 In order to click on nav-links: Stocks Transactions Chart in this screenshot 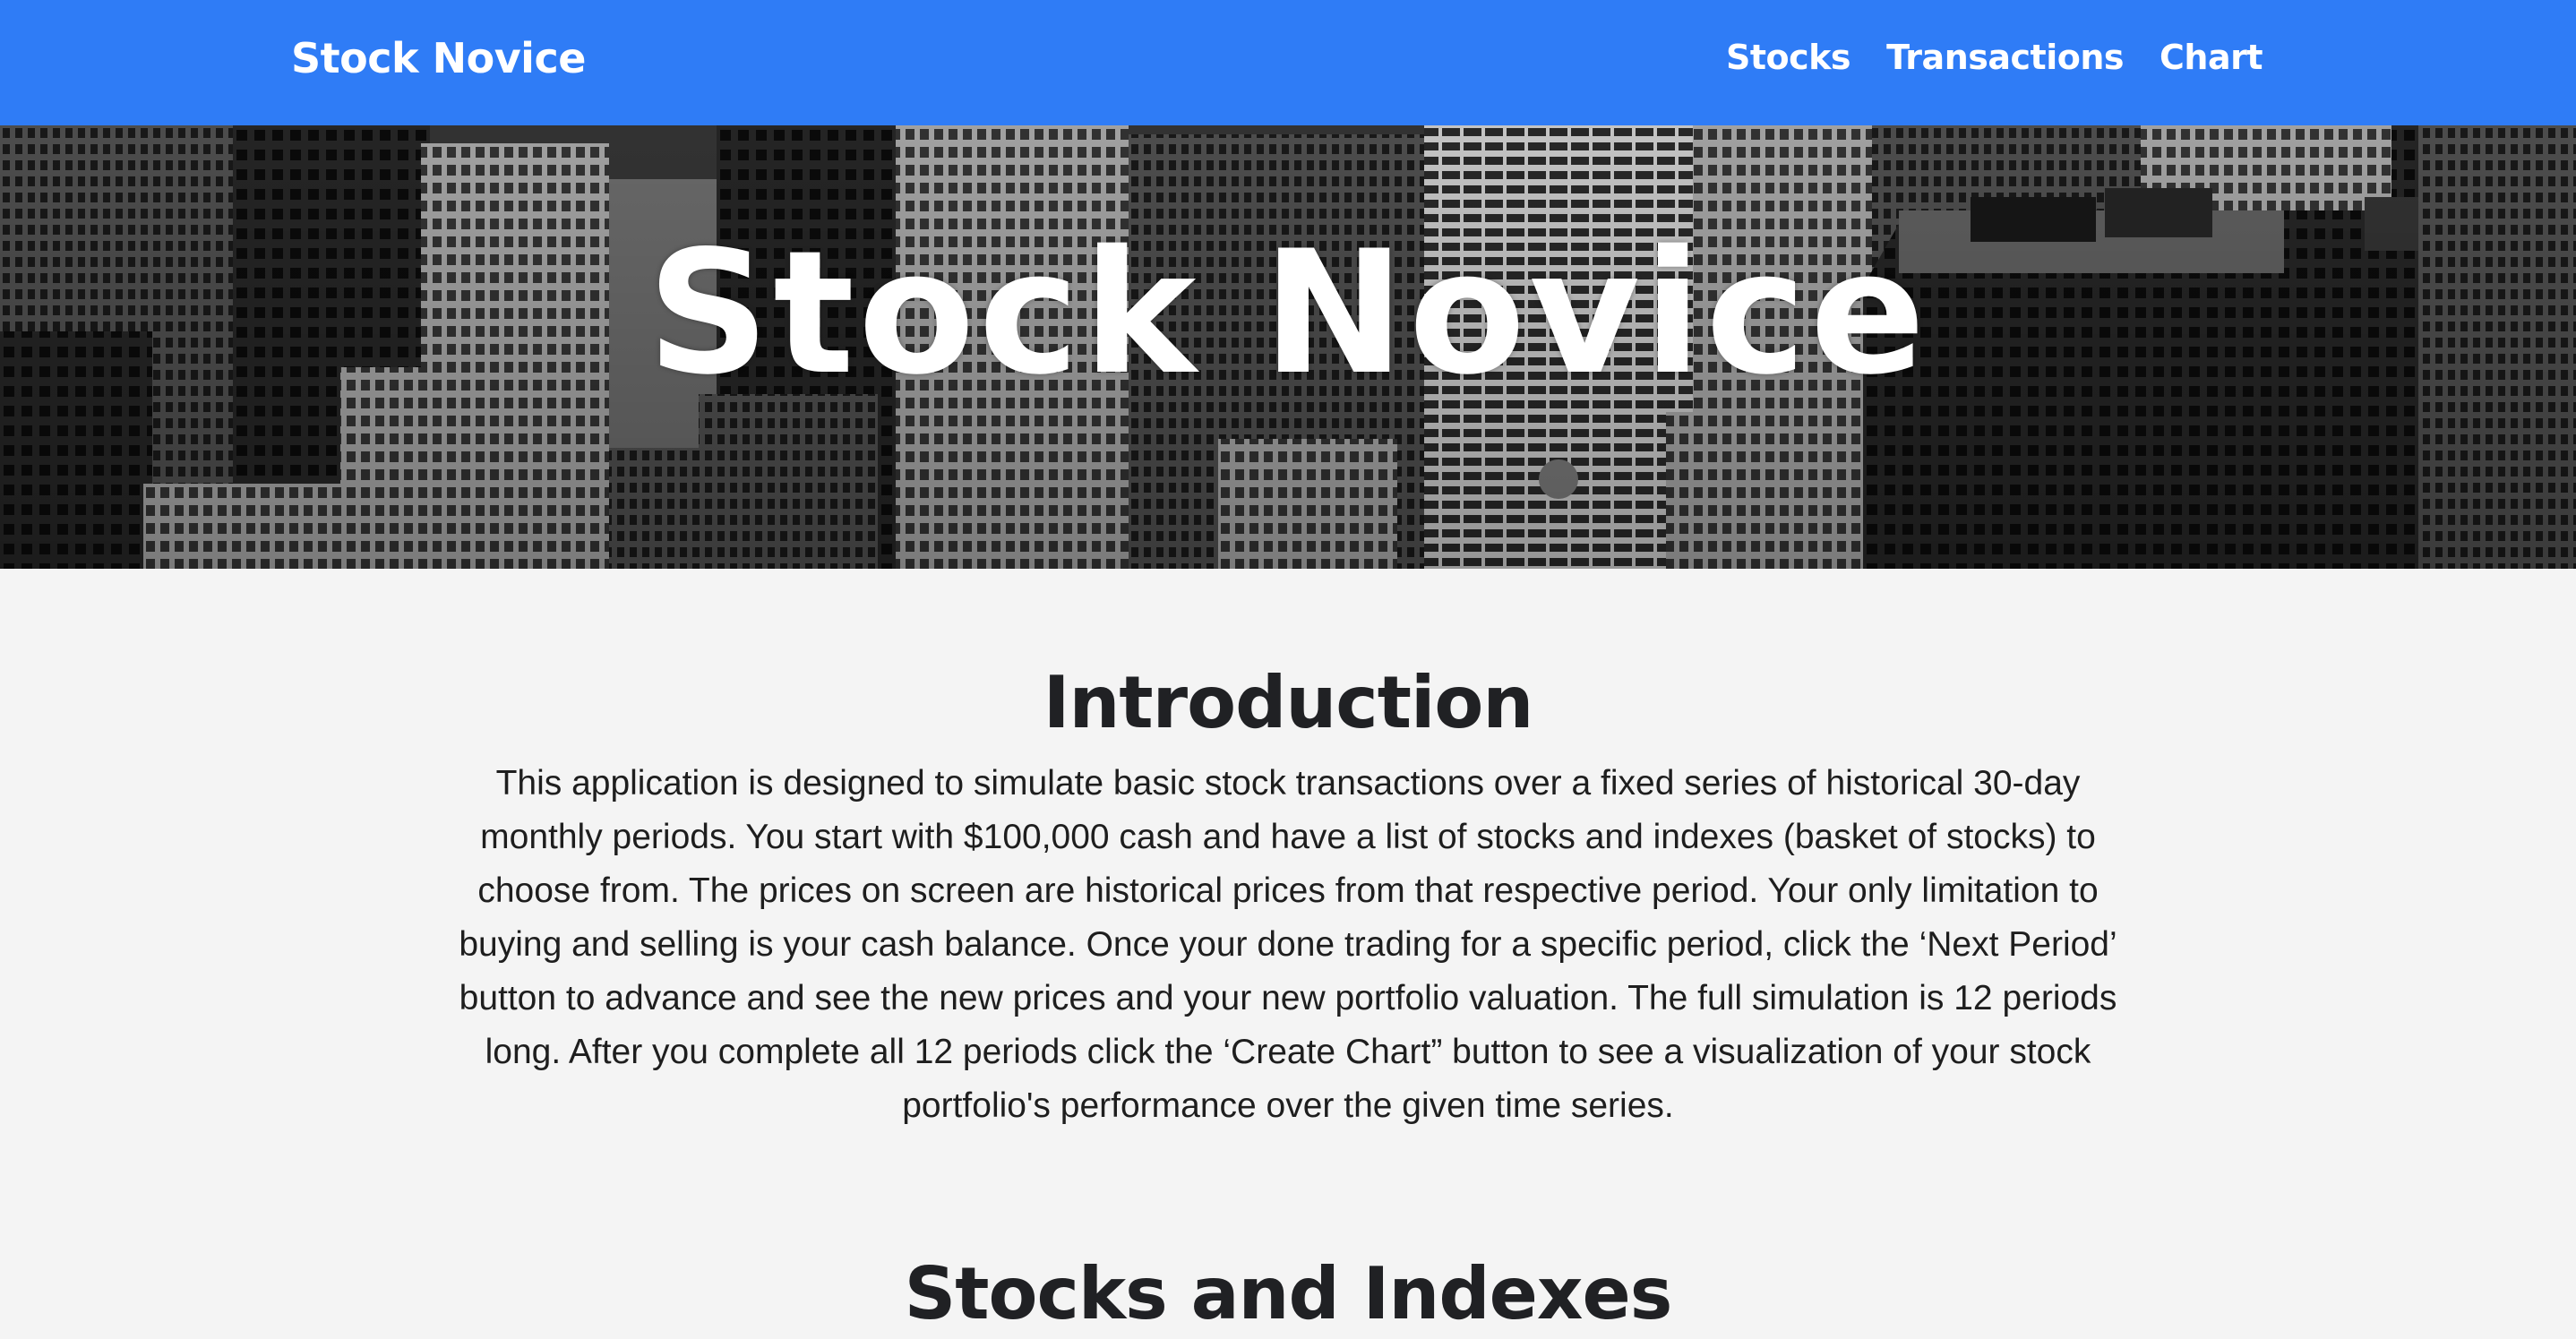, I will do `click(1994, 57)`.